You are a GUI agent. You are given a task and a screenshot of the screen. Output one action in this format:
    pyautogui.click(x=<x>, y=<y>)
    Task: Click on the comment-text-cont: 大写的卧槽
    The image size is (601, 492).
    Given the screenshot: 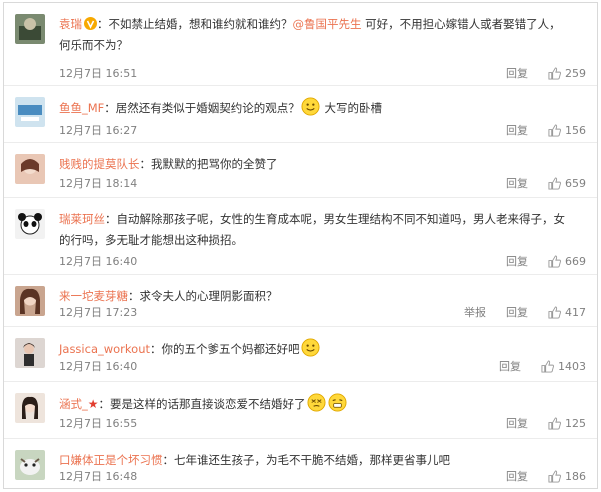 What is the action you would take?
    pyautogui.click(x=351, y=108)
    